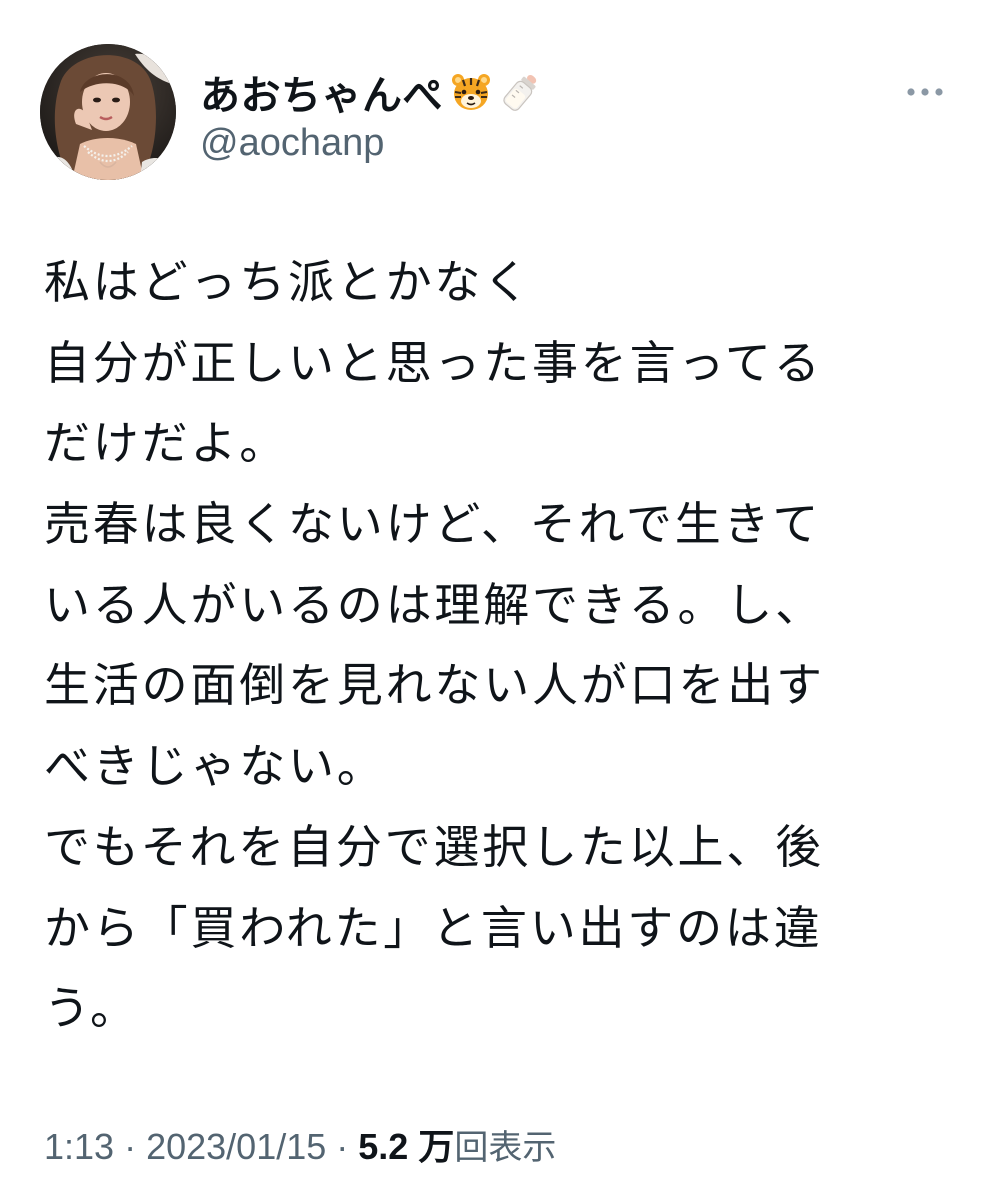 This screenshot has width=989, height=1200. I want to click on tweet-line: 売春は良くないけど、それで生きて, so click(433, 524).